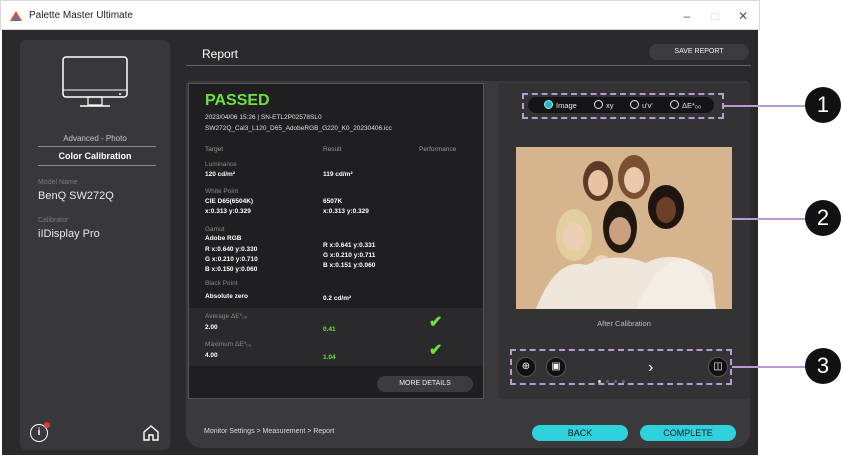 This screenshot has width=842, height=455. What do you see at coordinates (69, 234) in the screenshot?
I see `calibrator-value: iIDisplay Pro` at bounding box center [69, 234].